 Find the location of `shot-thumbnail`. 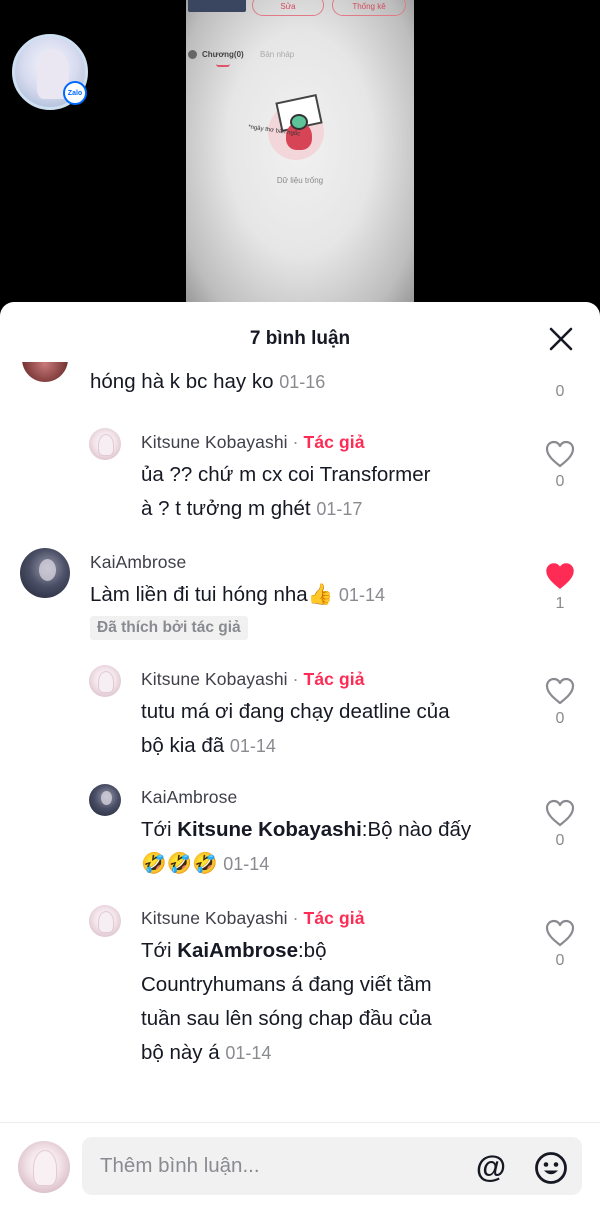

shot-thumbnail is located at coordinates (217, 6).